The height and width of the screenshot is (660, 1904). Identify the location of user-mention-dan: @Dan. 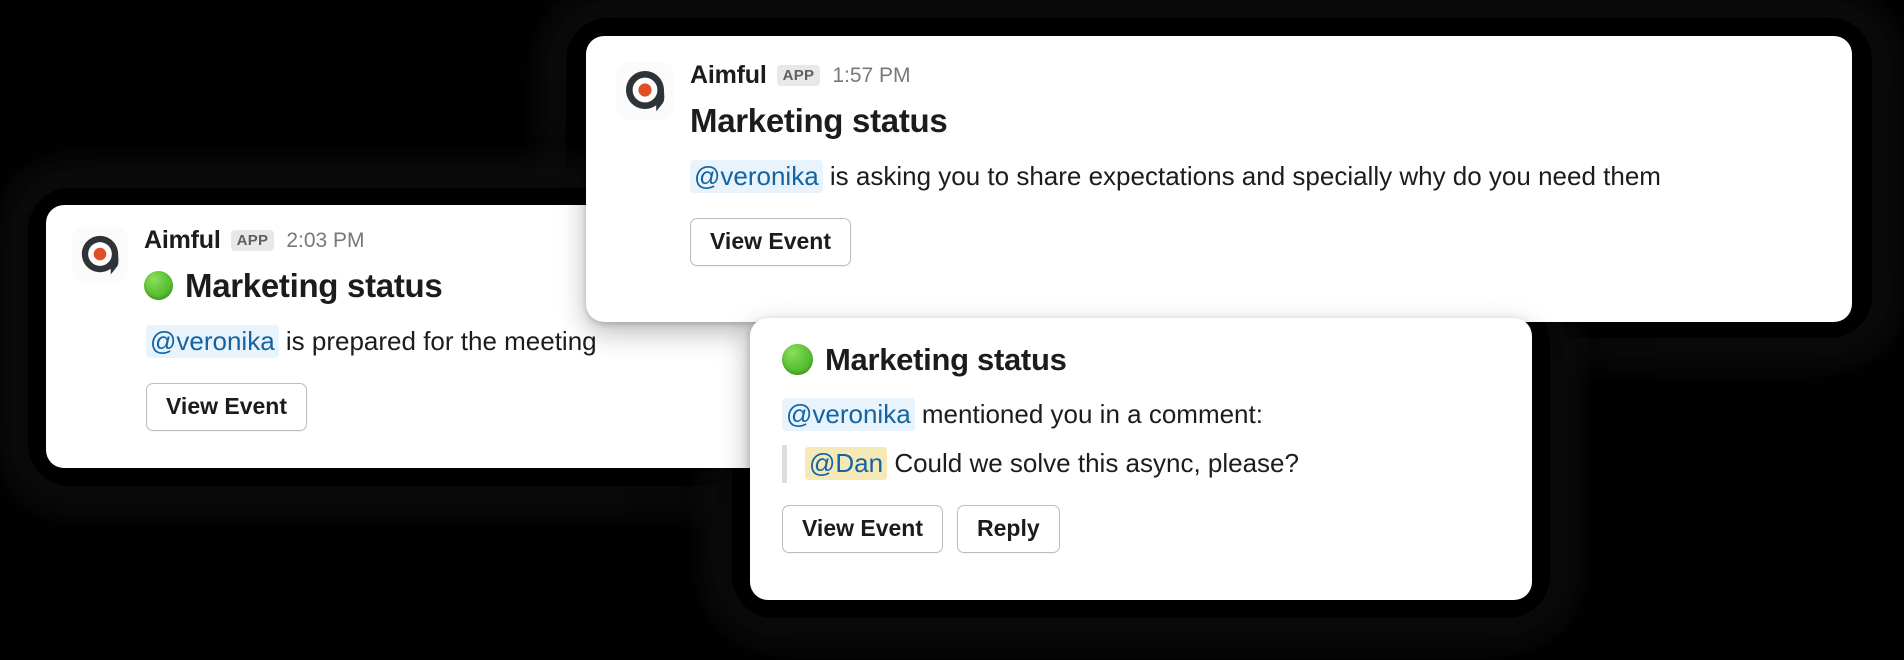
(846, 464).